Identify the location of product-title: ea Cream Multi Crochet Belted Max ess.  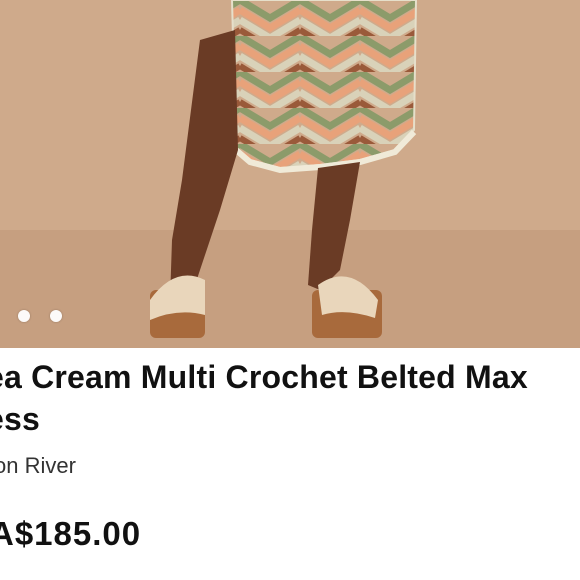
(264, 398).